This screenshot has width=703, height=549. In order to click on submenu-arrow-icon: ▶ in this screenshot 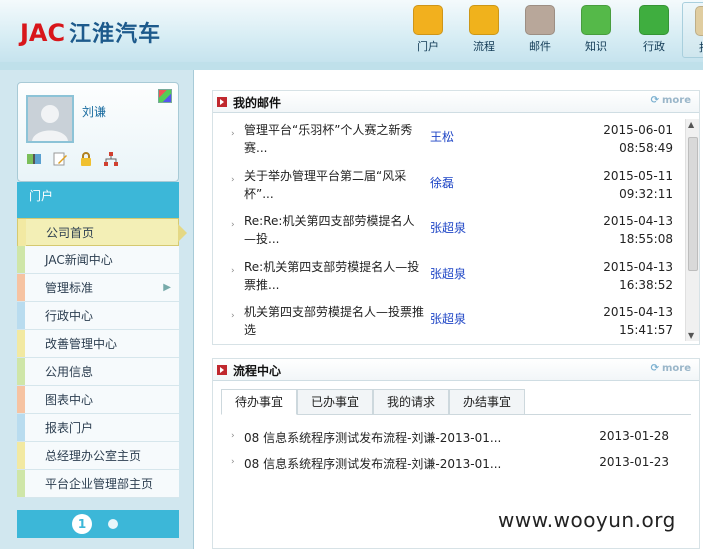, I will do `click(167, 287)`.